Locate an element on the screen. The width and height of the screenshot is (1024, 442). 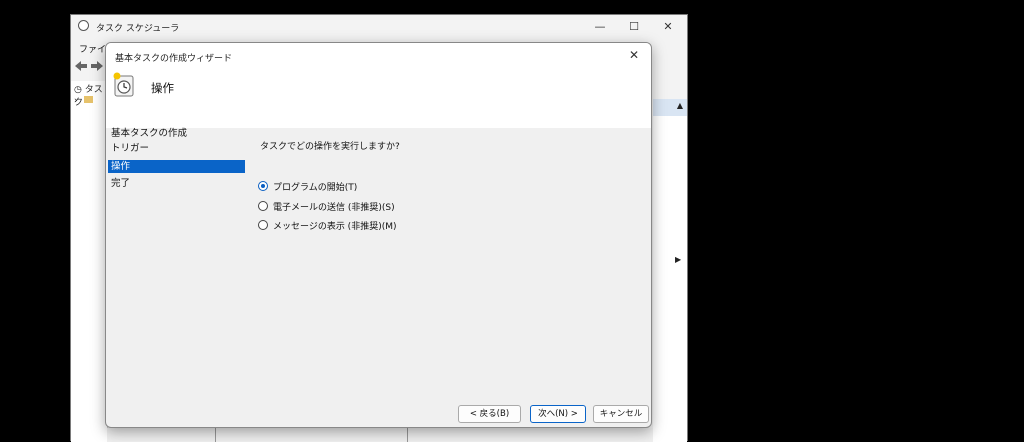
option-label: メッセージの表示 (非推奨)(M) is located at coordinates (335, 225).